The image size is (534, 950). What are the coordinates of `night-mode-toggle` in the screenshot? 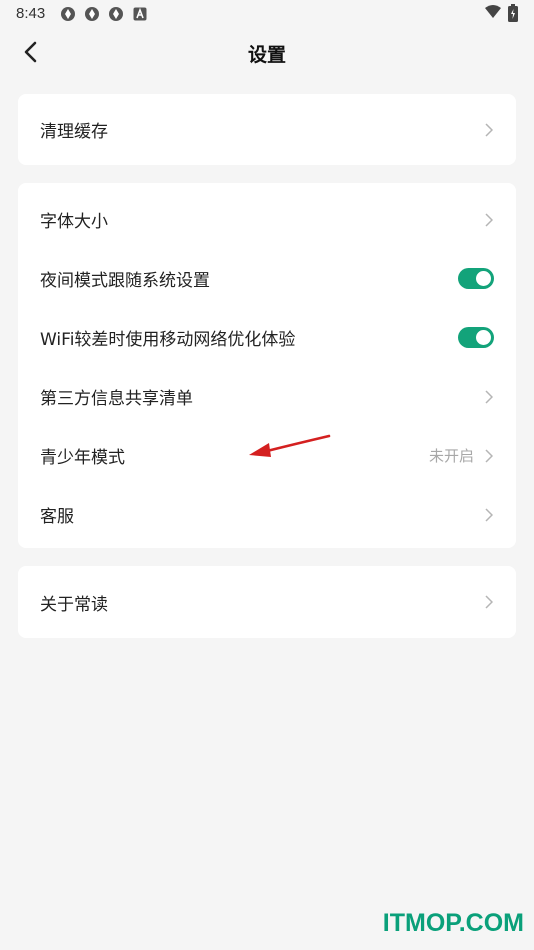 It's located at (476, 278).